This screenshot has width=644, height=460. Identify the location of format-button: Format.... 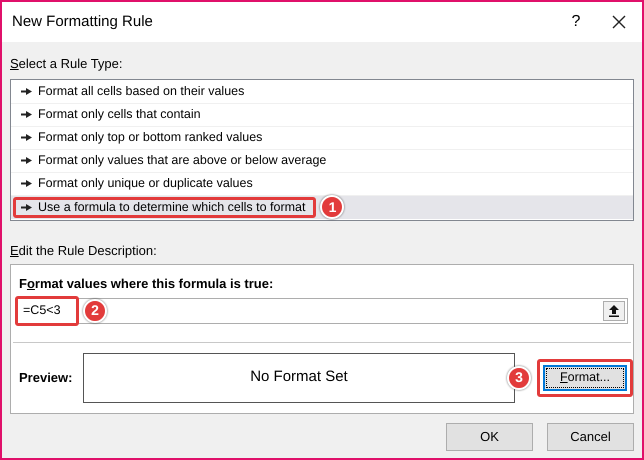
(585, 377).